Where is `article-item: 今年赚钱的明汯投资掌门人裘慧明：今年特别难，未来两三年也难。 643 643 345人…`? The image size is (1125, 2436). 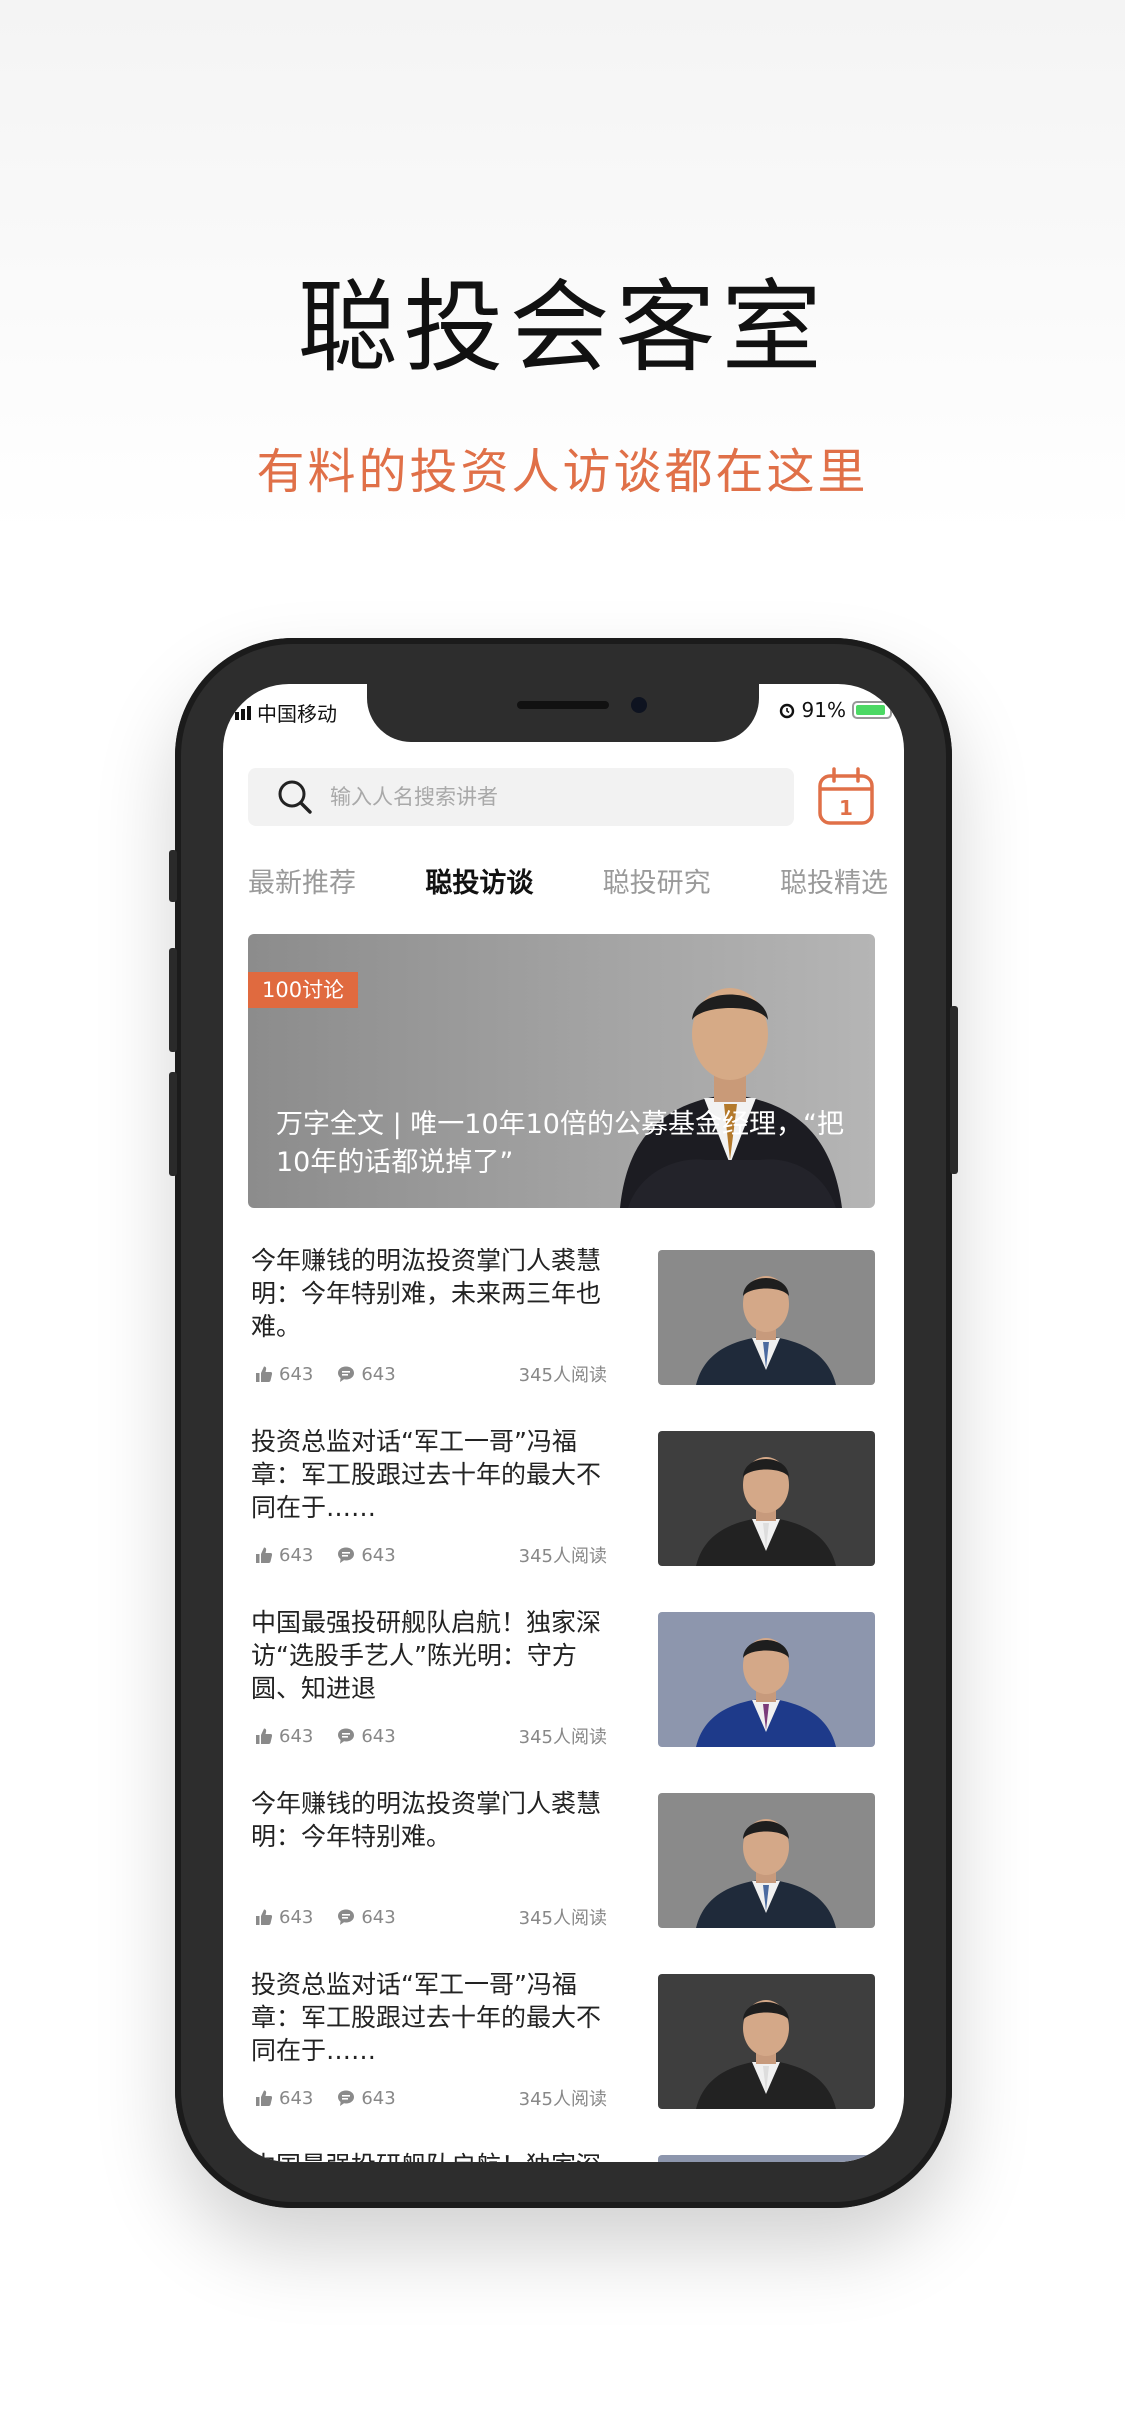 article-item: 今年赚钱的明汯投资掌门人裘慧明：今年特别难，未来两三年也难。 643 643 345人… is located at coordinates (561, 1338).